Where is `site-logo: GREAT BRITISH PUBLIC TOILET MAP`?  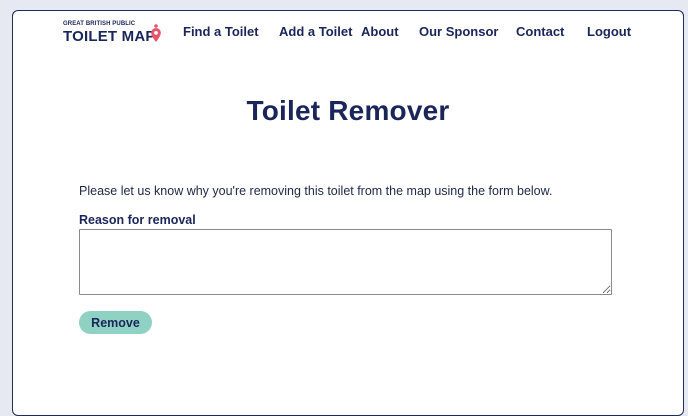
site-logo: GREAT BRITISH PUBLIC TOILET MAP is located at coordinates (112, 33).